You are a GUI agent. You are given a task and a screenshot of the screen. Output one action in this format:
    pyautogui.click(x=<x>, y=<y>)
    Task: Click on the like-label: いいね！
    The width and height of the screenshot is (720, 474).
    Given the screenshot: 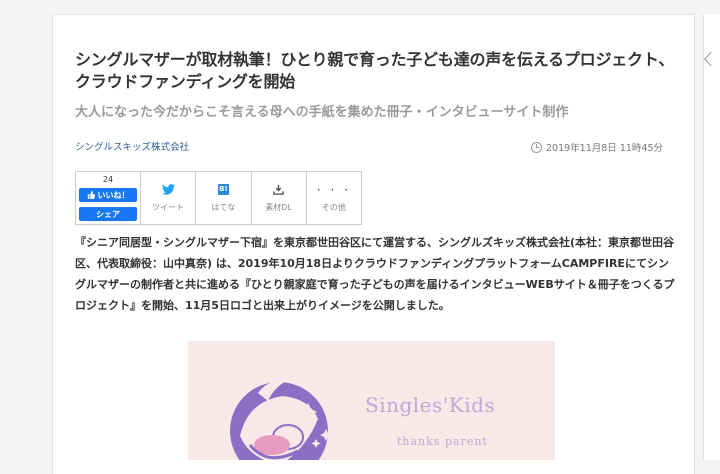 What is the action you would take?
    pyautogui.click(x=113, y=195)
    